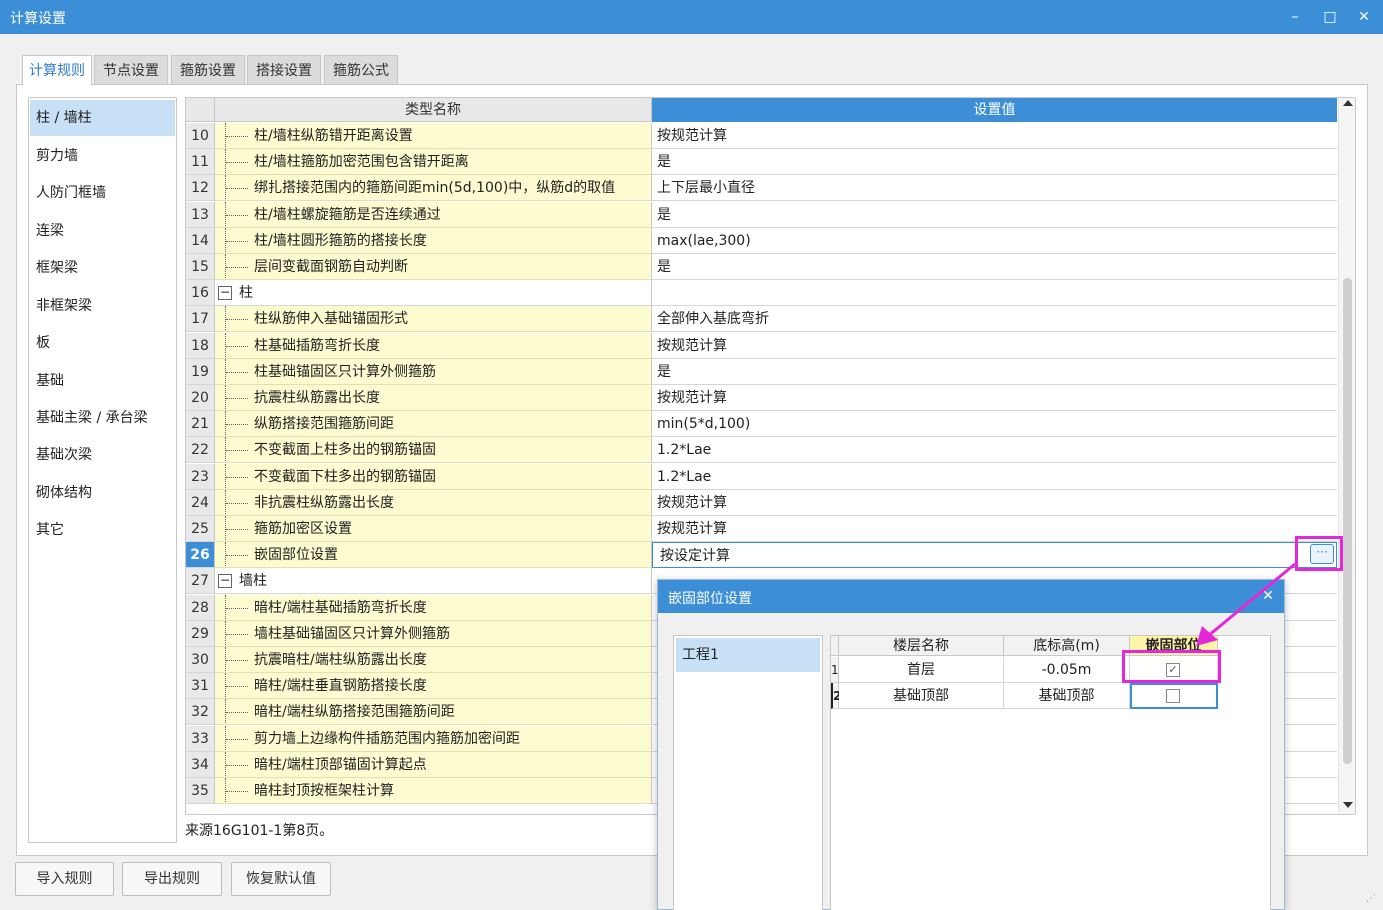 The width and height of the screenshot is (1383, 910). I want to click on type-name-cell: 柱/墙柱螺旋箍筋是否连续通过, so click(433, 214).